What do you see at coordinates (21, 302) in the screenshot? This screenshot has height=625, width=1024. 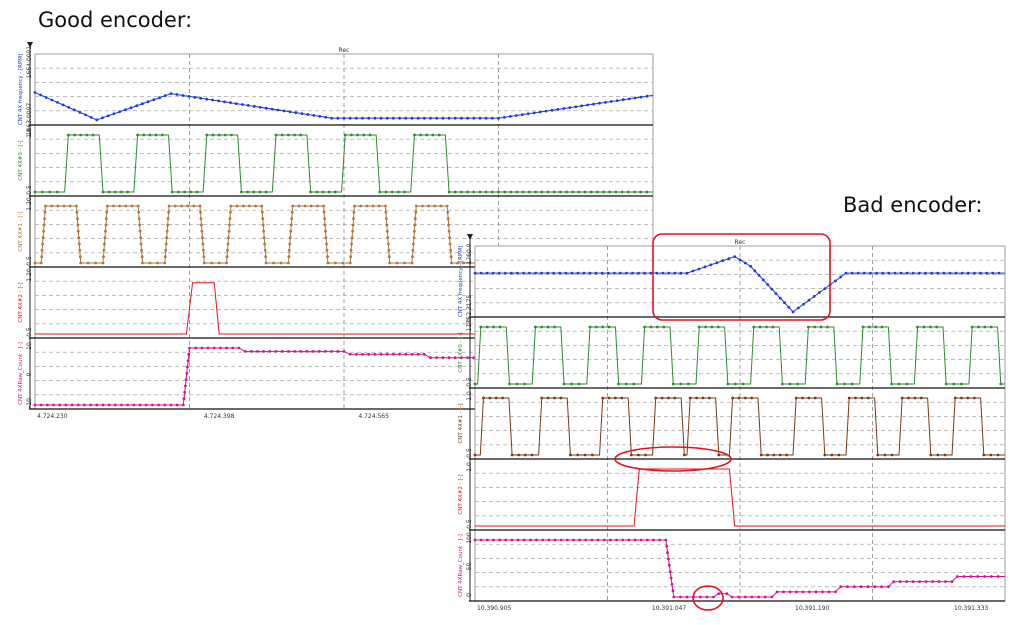 I see `channel-label: CNT 4X#2 - [-]` at bounding box center [21, 302].